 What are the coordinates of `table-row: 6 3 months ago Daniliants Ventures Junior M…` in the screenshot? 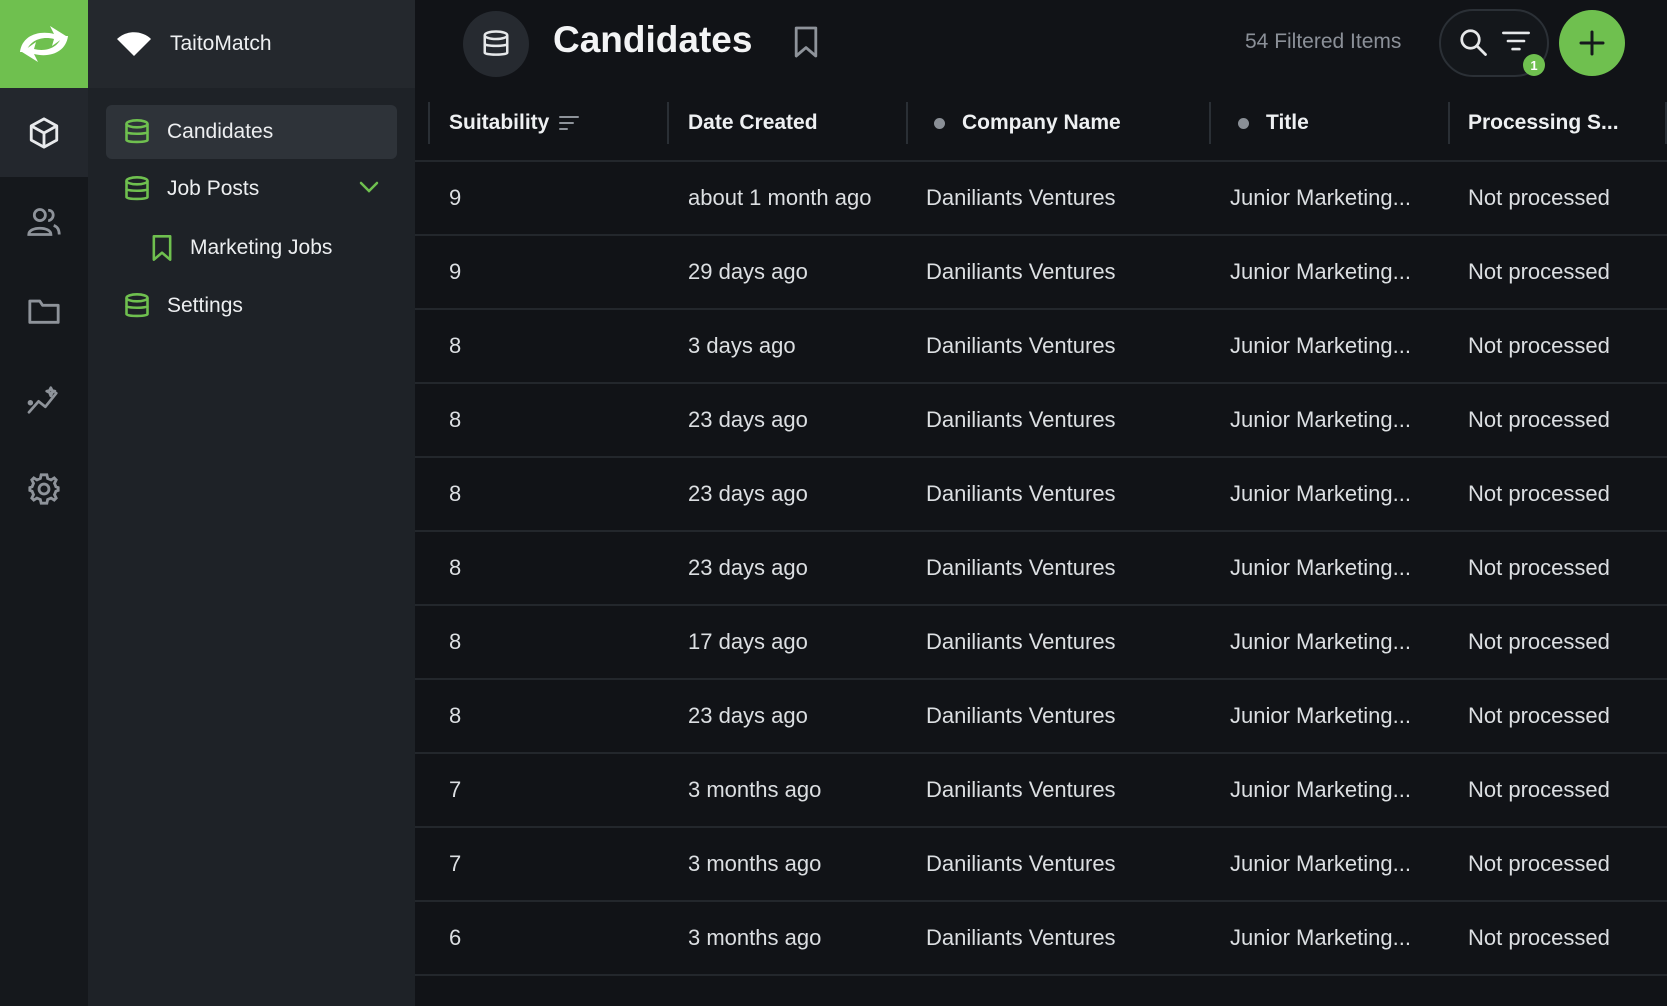 It's located at (1041, 939).